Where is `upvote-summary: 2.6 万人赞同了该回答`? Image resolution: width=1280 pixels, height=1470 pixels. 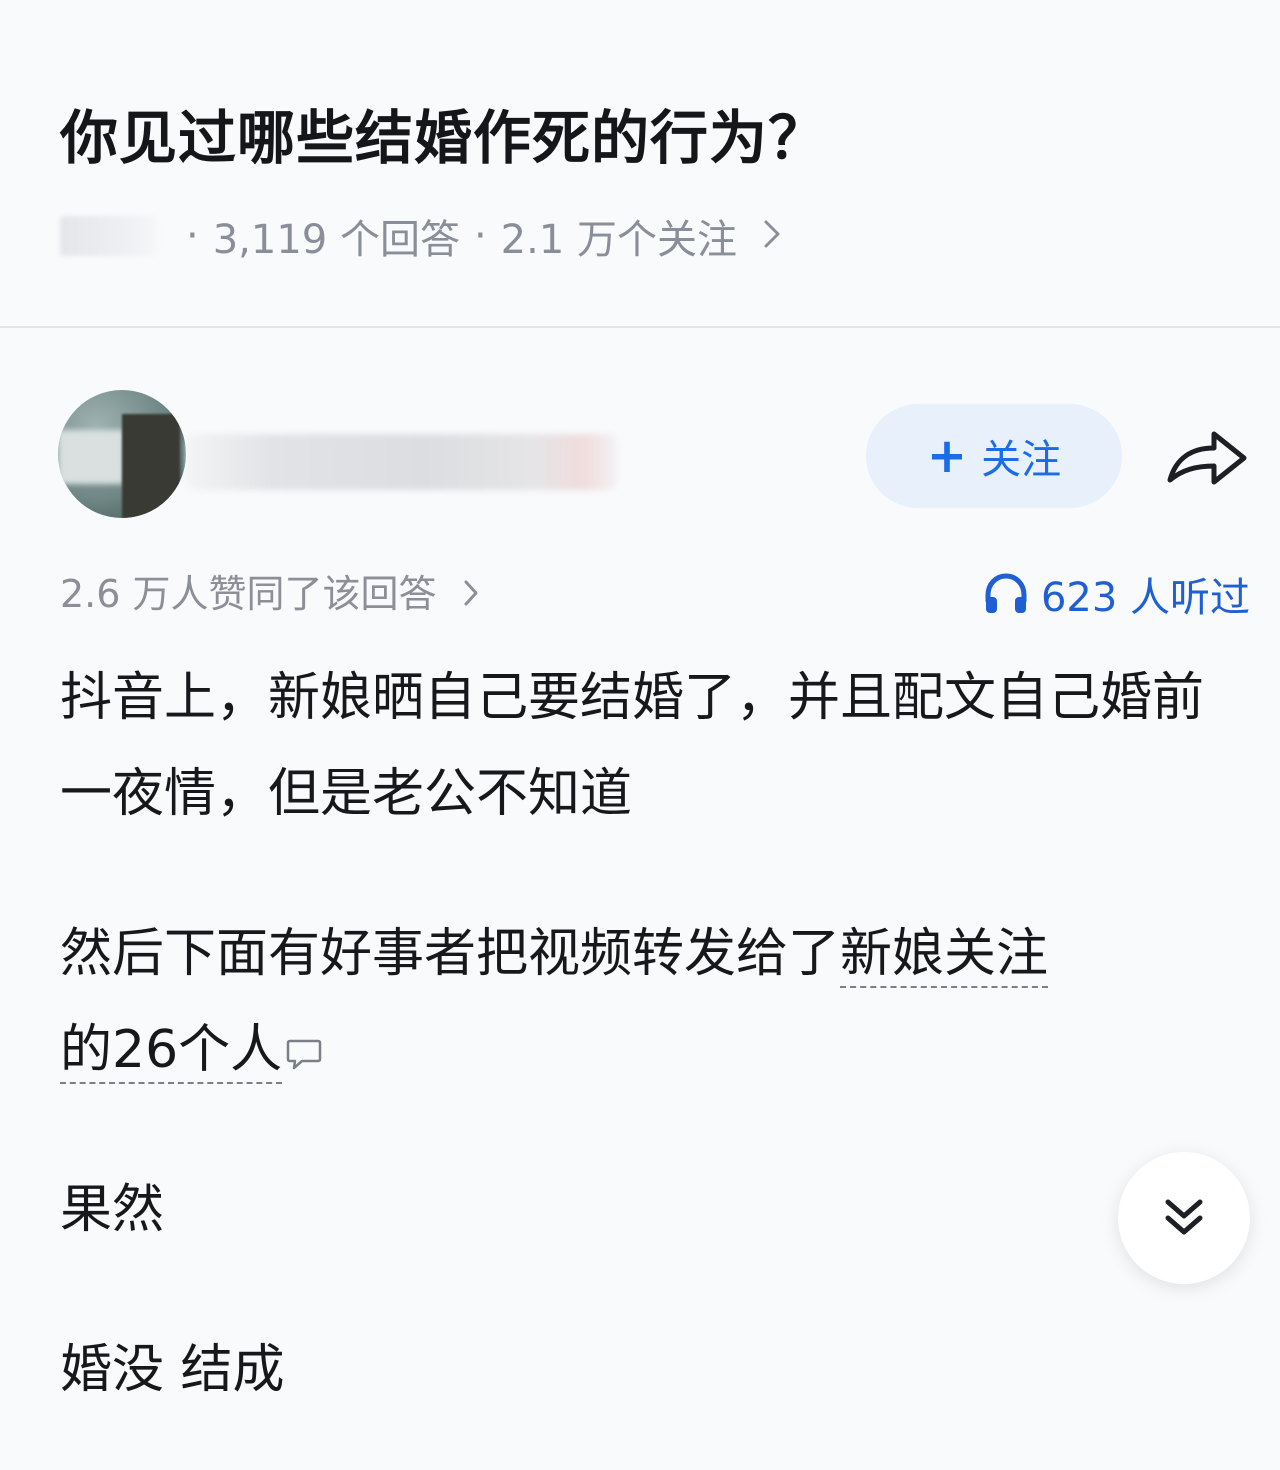
upvote-summary: 2.6 万人赞同了该回答 is located at coordinates (269, 594).